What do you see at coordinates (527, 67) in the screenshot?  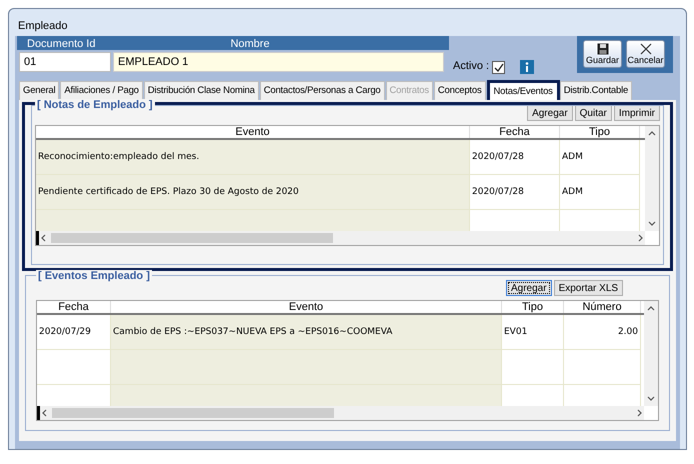 I see `info-icon` at bounding box center [527, 67].